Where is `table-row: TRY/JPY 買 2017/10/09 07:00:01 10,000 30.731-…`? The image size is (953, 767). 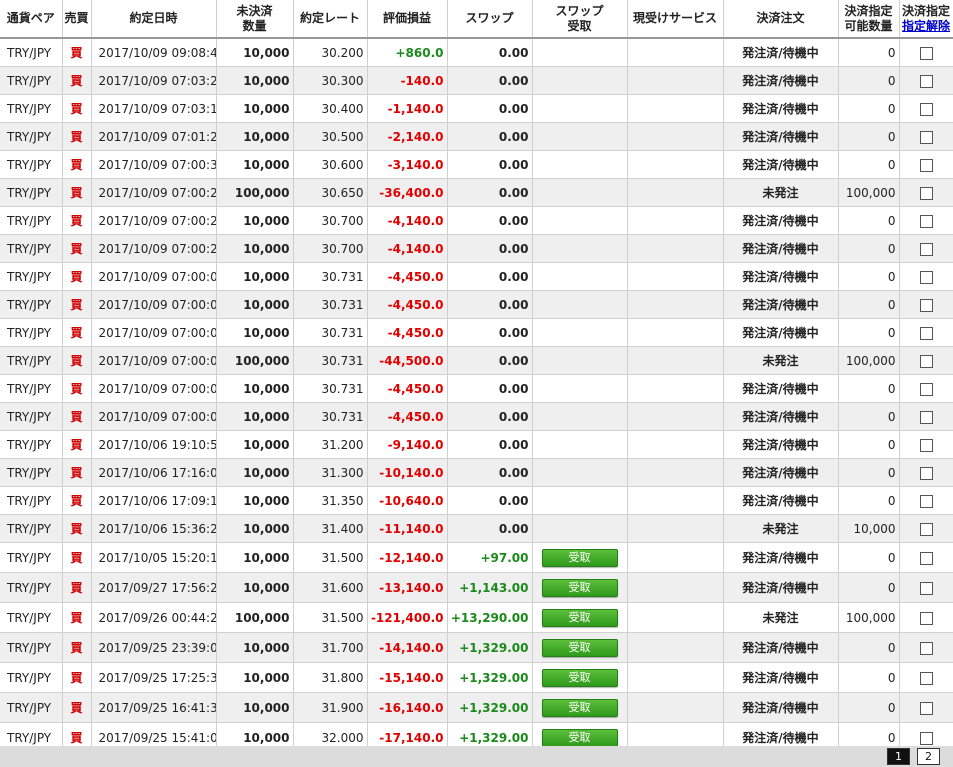
table-row: TRY/JPY 買 2017/10/09 07:00:01 10,000 30.731-… is located at coordinates (476, 388).